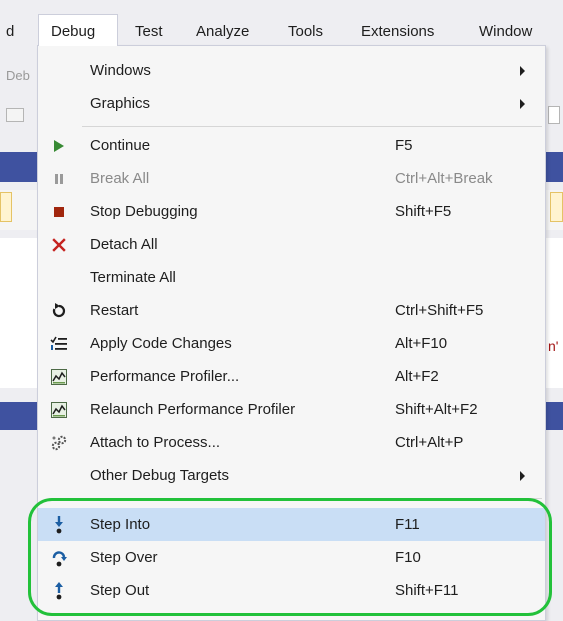 The image size is (563, 621). Describe the element at coordinates (120, 178) in the screenshot. I see `menu-item-label: Break All` at that location.